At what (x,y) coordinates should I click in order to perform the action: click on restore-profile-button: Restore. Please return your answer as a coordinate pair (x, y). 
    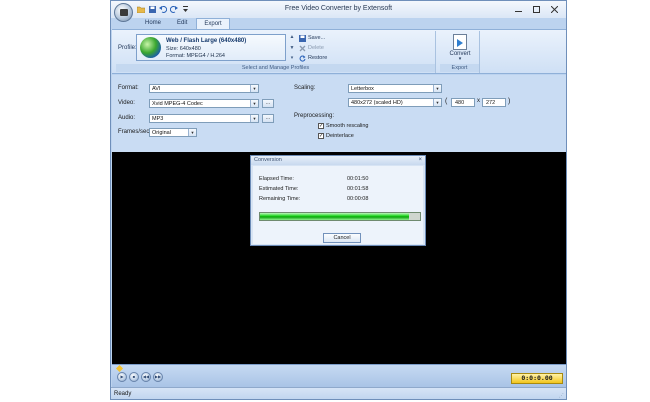
    Looking at the image, I should click on (313, 58).